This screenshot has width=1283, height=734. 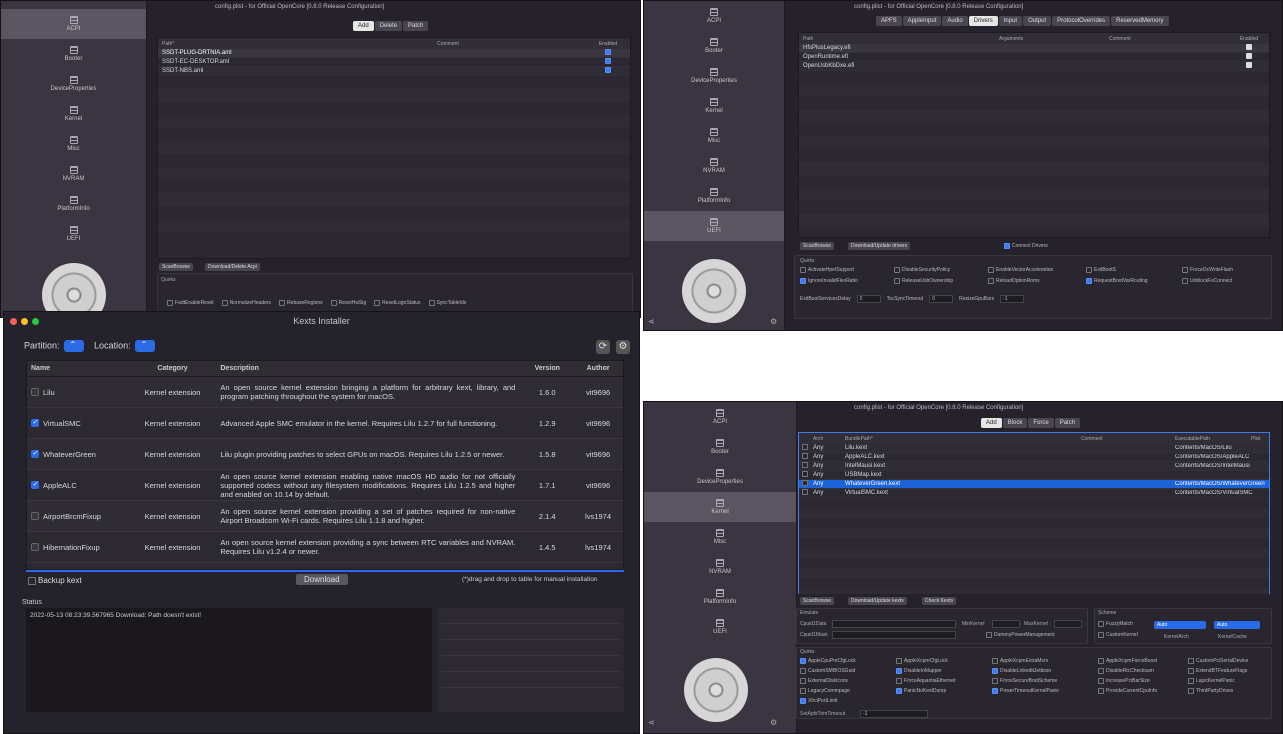 I want to click on tab-drivers: Drivers, so click(x=983, y=21).